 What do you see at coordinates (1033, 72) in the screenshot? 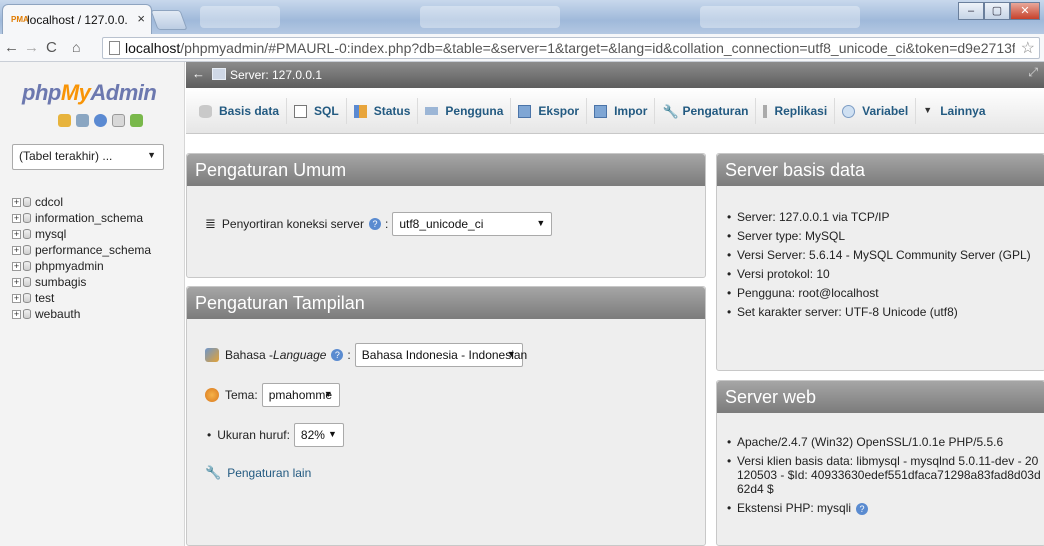
I see `maximize-icon: ⤢` at bounding box center [1033, 72].